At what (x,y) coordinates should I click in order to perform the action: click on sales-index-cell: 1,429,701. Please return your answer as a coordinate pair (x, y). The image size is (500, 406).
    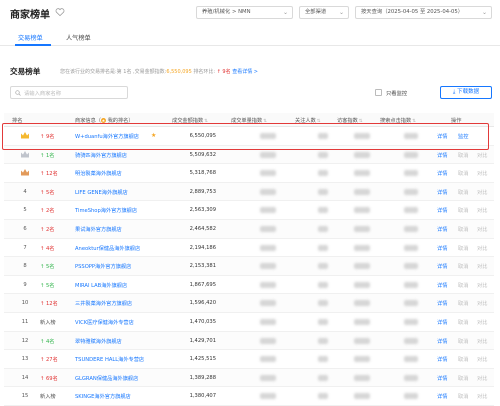
    Looking at the image, I should click on (202, 340).